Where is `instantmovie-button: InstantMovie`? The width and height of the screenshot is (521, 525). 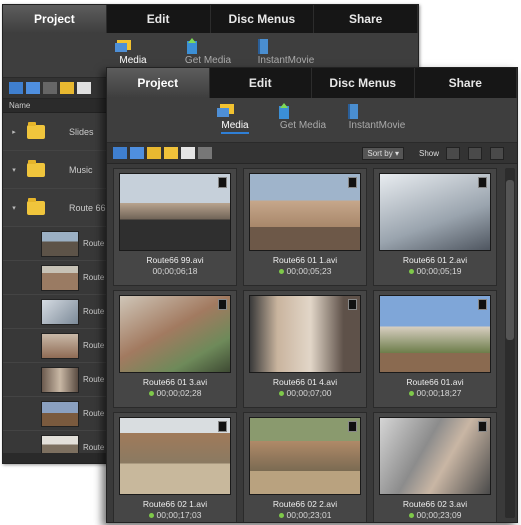
instantmovie-button: InstantMovie is located at coordinates (377, 114).